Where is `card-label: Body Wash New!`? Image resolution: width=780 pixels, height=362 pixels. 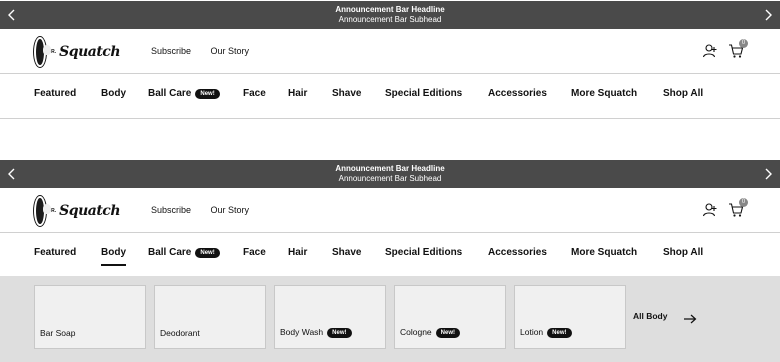
card-label: Body Wash New! is located at coordinates (316, 332).